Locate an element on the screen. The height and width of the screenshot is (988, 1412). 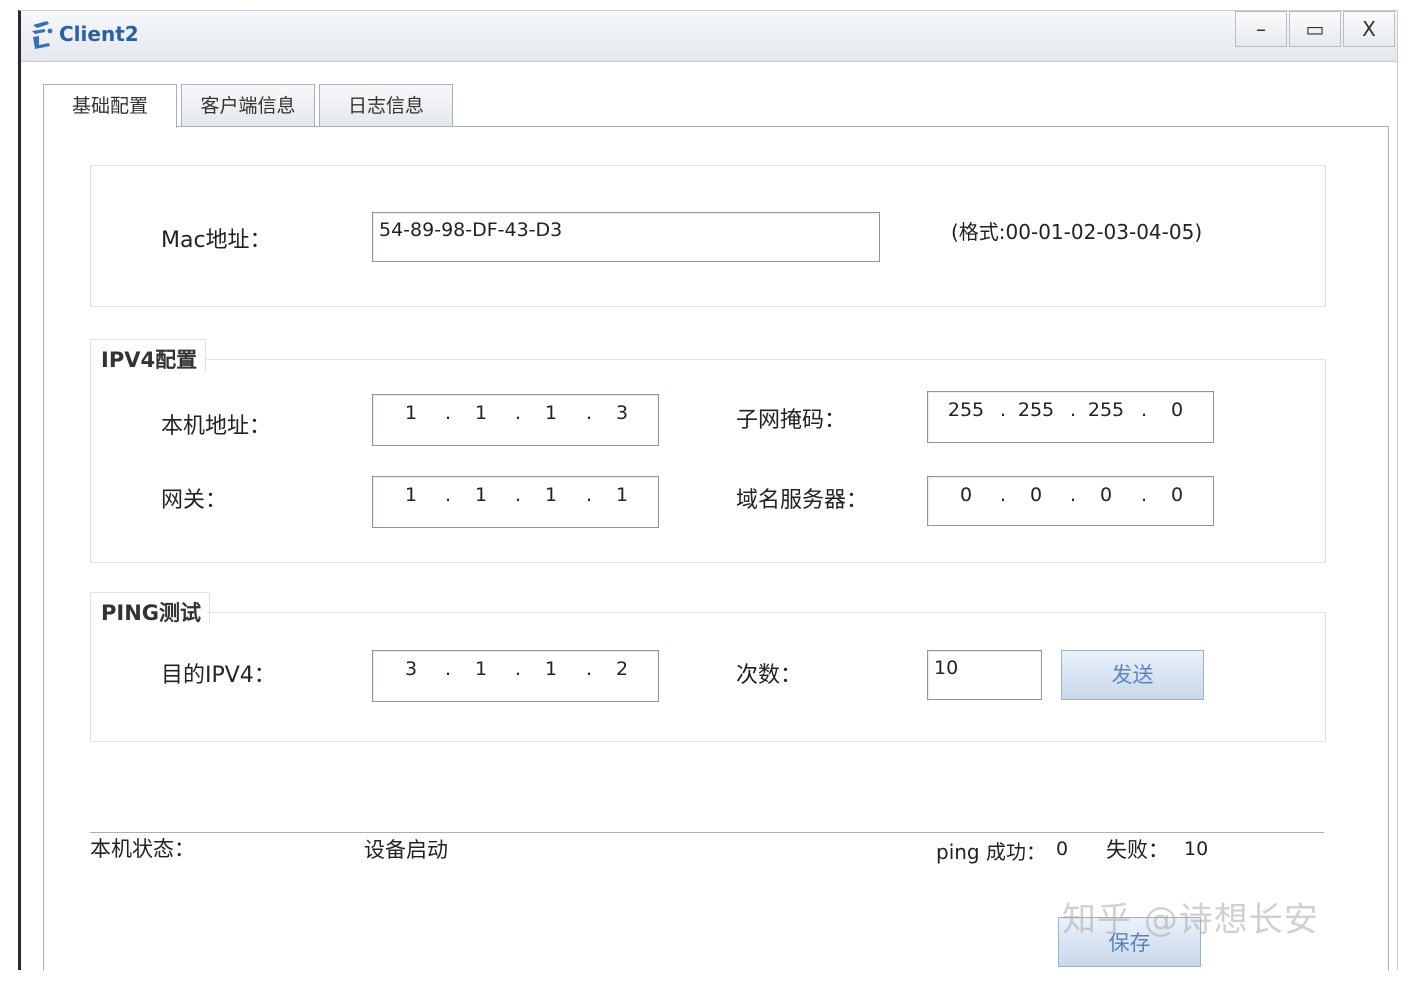
close-icon: X is located at coordinates (1369, 29).